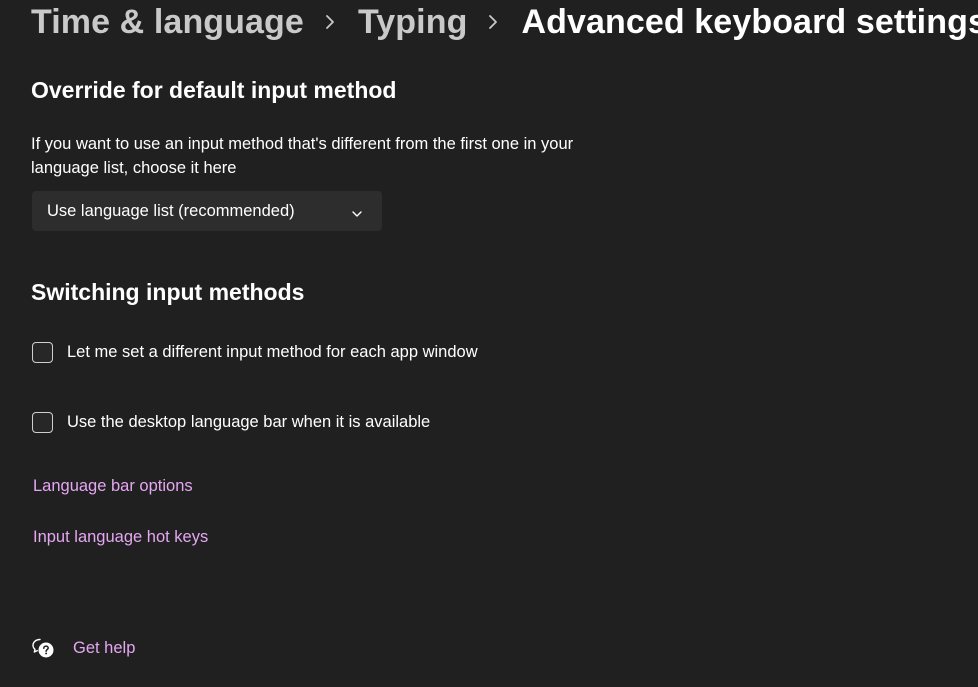  I want to click on switching-section-title: Switching input methods, so click(168, 292).